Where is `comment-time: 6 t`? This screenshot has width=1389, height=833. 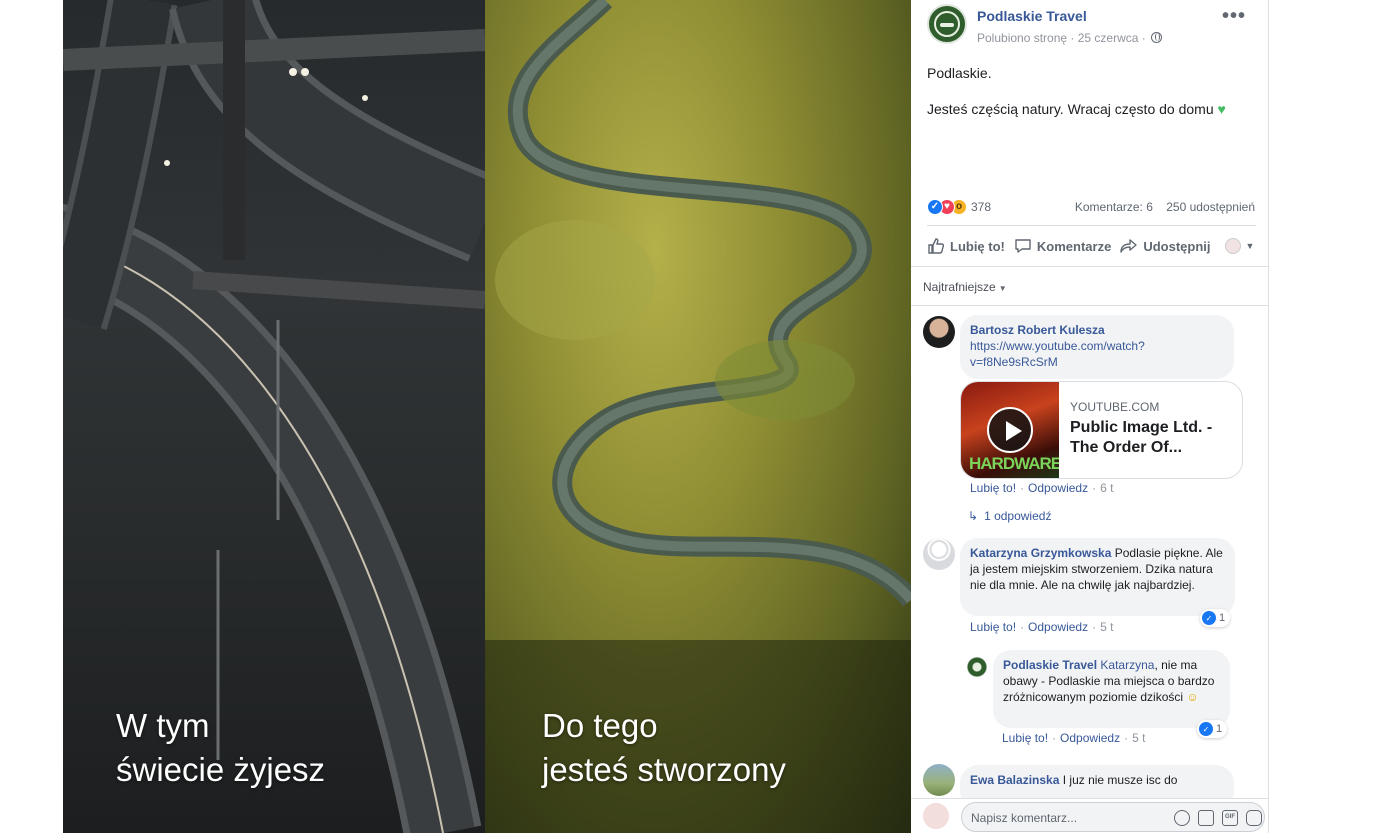
comment-time: 6 t is located at coordinates (1106, 488).